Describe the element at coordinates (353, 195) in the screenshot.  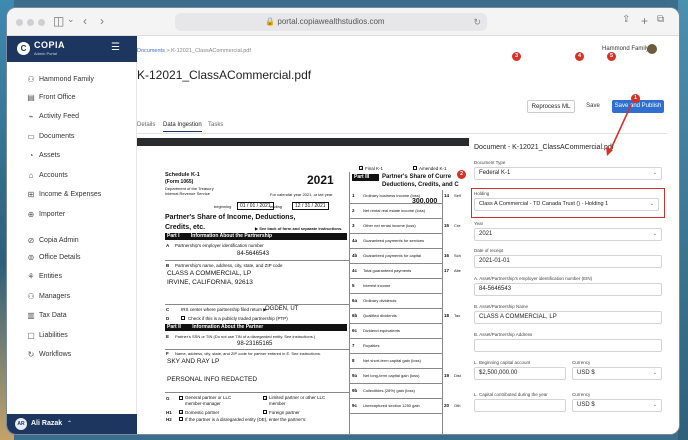
I see `line-number: 1` at that location.